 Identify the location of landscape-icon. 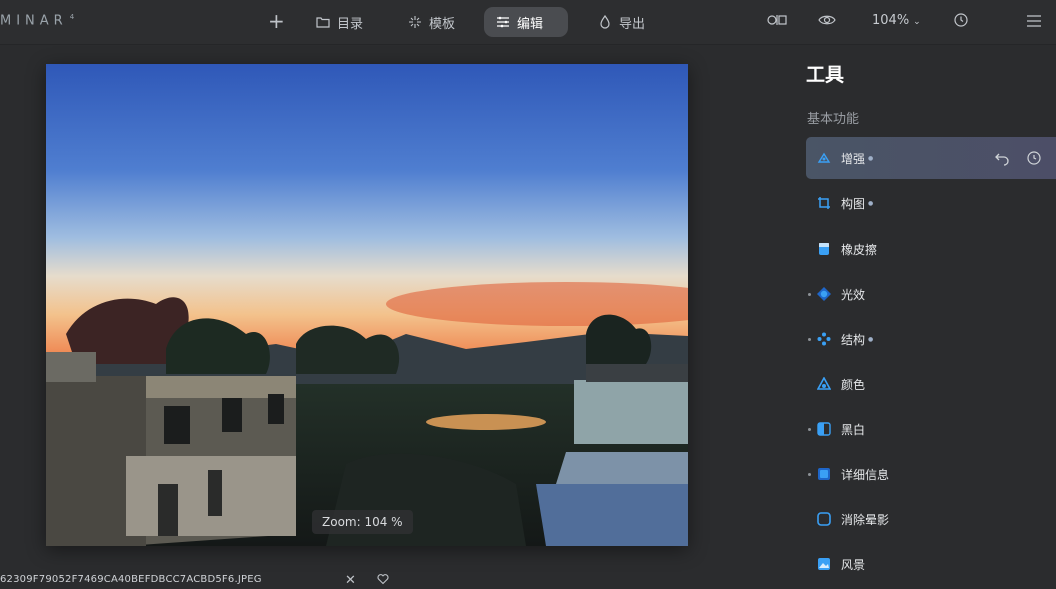
(824, 564).